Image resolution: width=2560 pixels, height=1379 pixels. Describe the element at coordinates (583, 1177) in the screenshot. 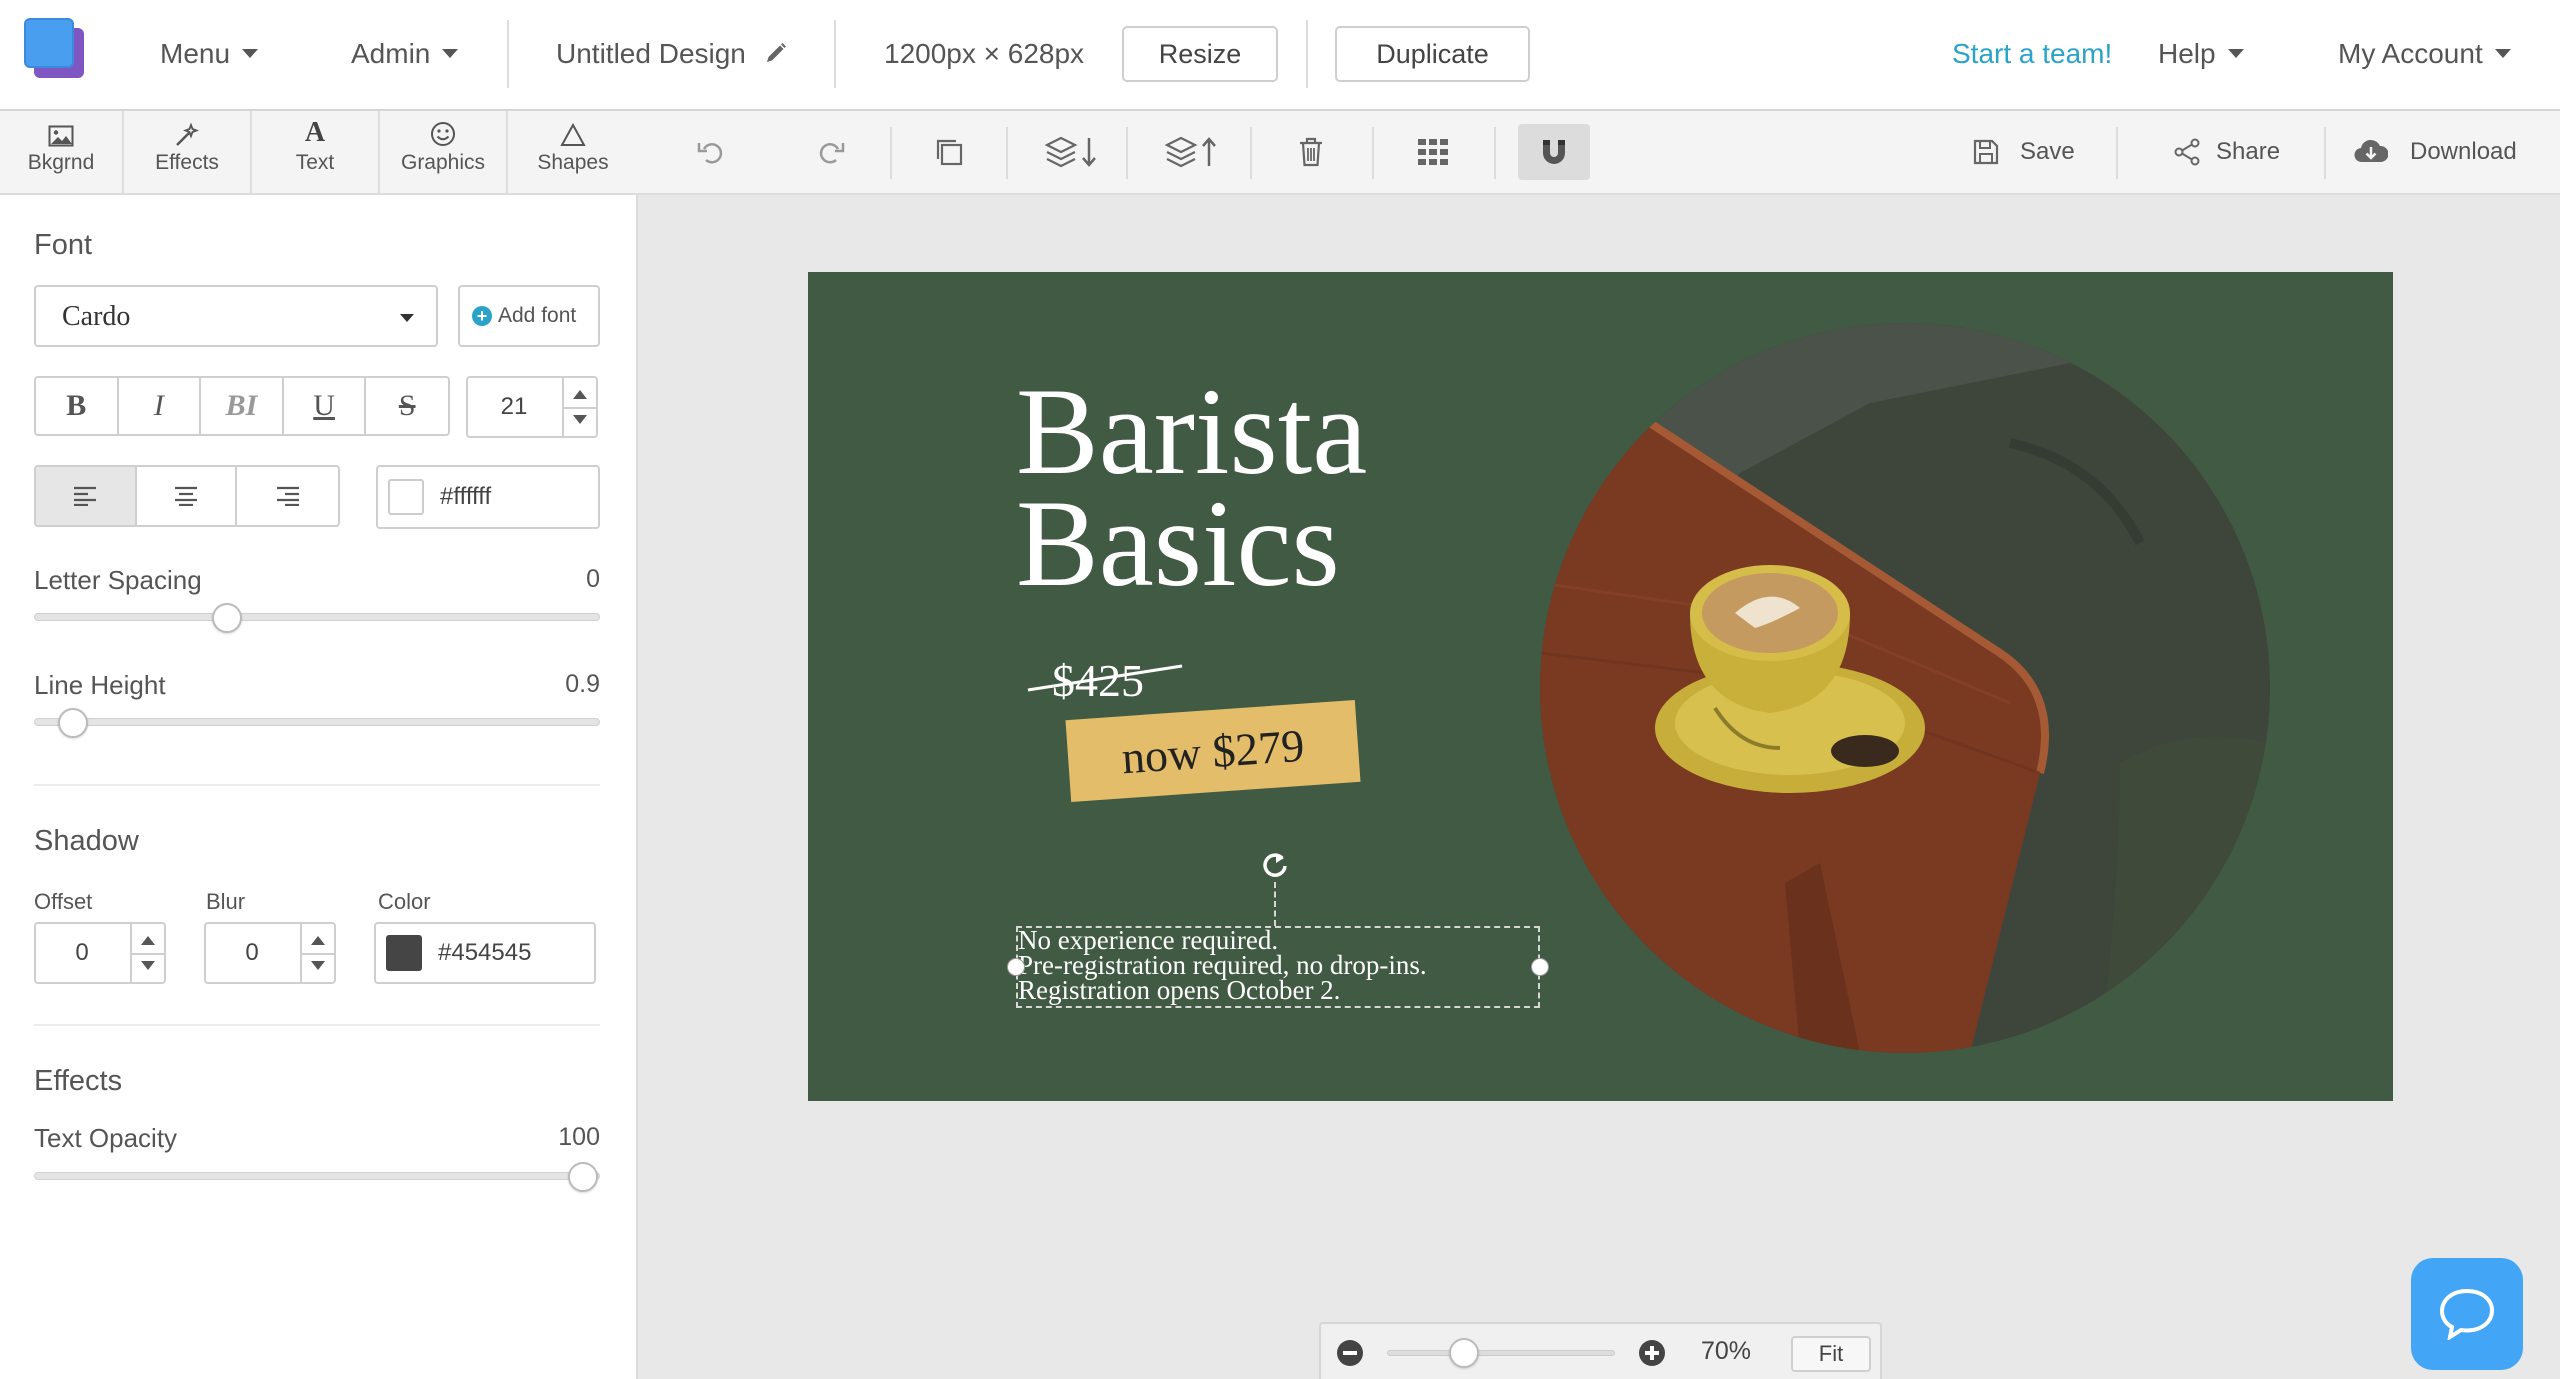

I see `text-opacity-knob` at that location.